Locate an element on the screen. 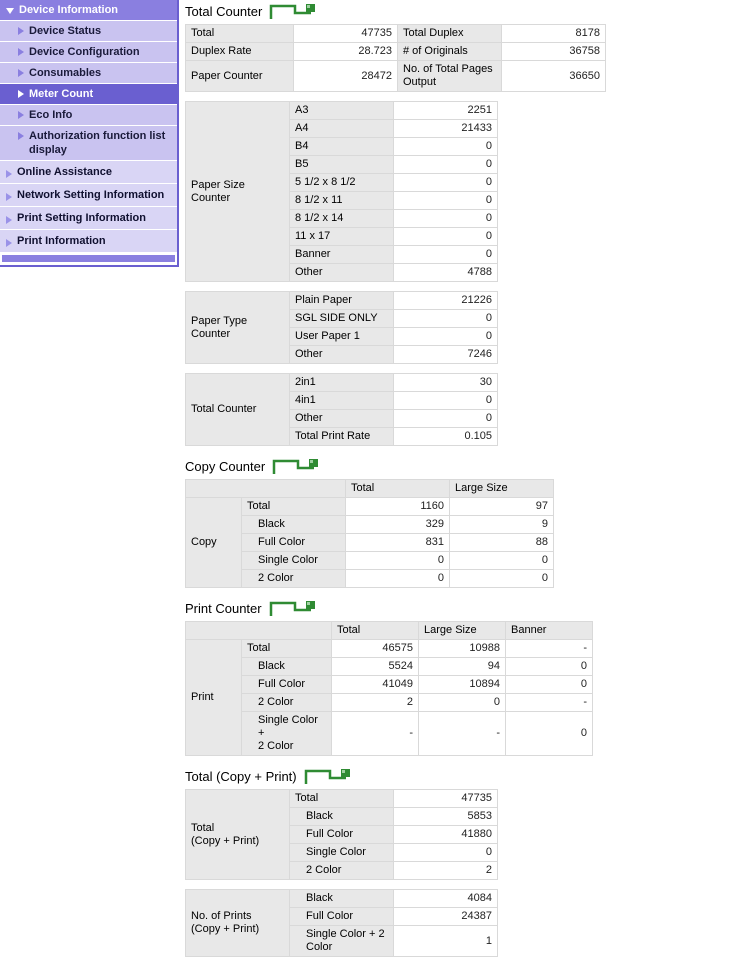 Image resolution: width=750 pixels, height=966 pixels. cell-value: 21433 is located at coordinates (445, 128).